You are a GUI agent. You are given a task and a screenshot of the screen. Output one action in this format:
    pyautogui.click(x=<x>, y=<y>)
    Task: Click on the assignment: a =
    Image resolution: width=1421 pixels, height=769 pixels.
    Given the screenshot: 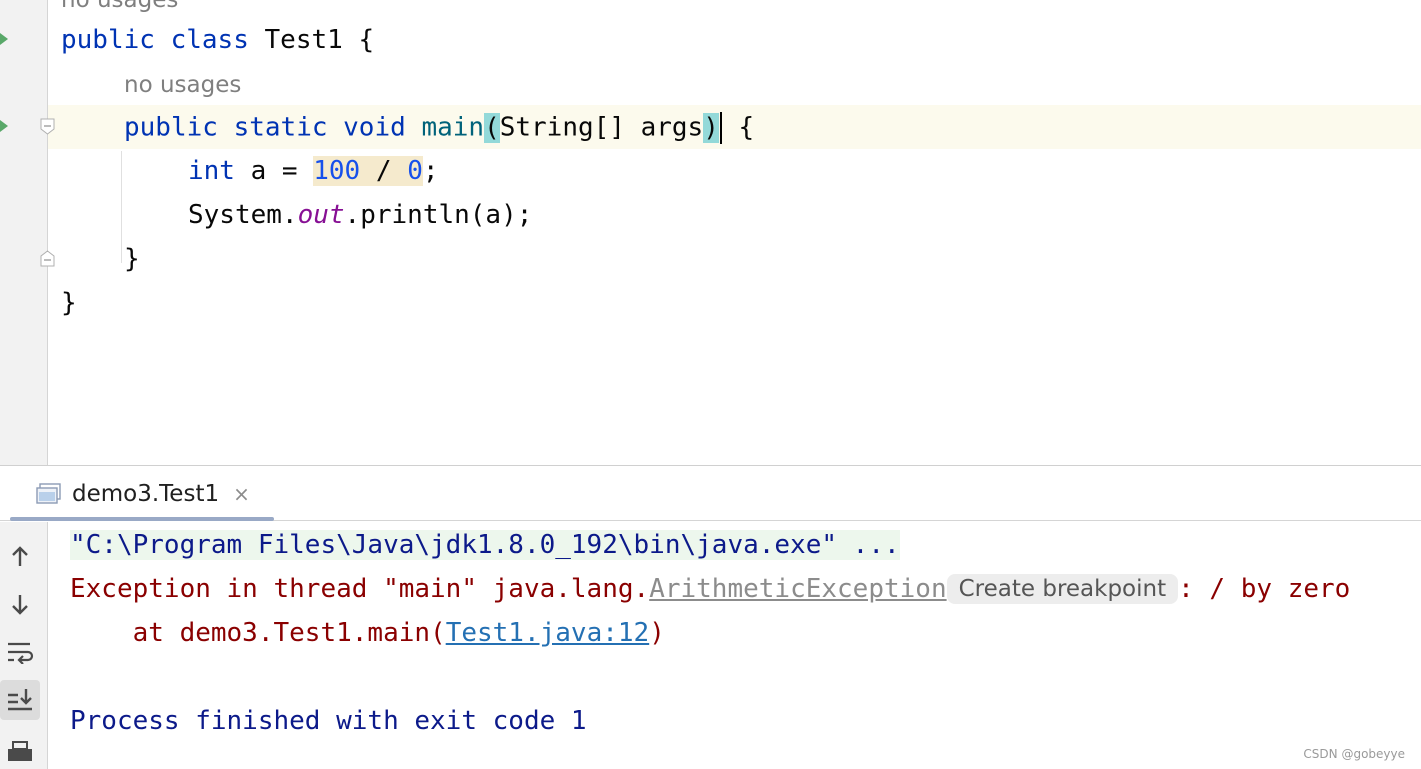 What is the action you would take?
    pyautogui.click(x=282, y=171)
    